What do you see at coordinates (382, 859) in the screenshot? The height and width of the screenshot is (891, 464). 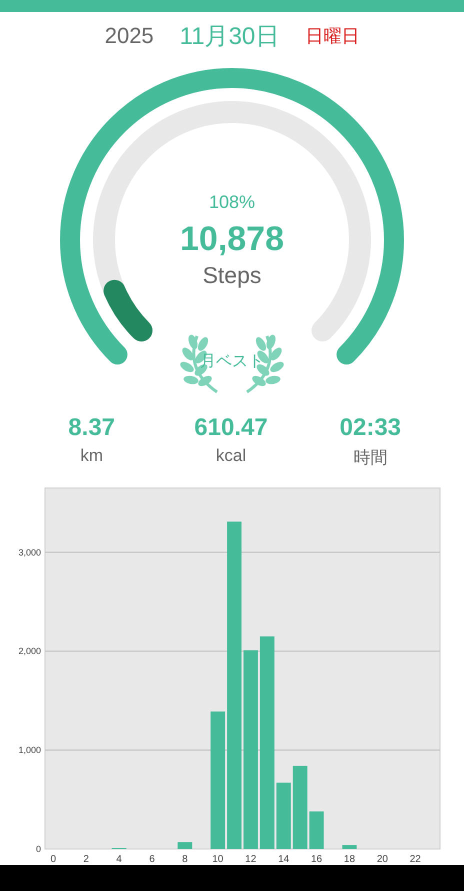 I see `x-tick-label: 20` at bounding box center [382, 859].